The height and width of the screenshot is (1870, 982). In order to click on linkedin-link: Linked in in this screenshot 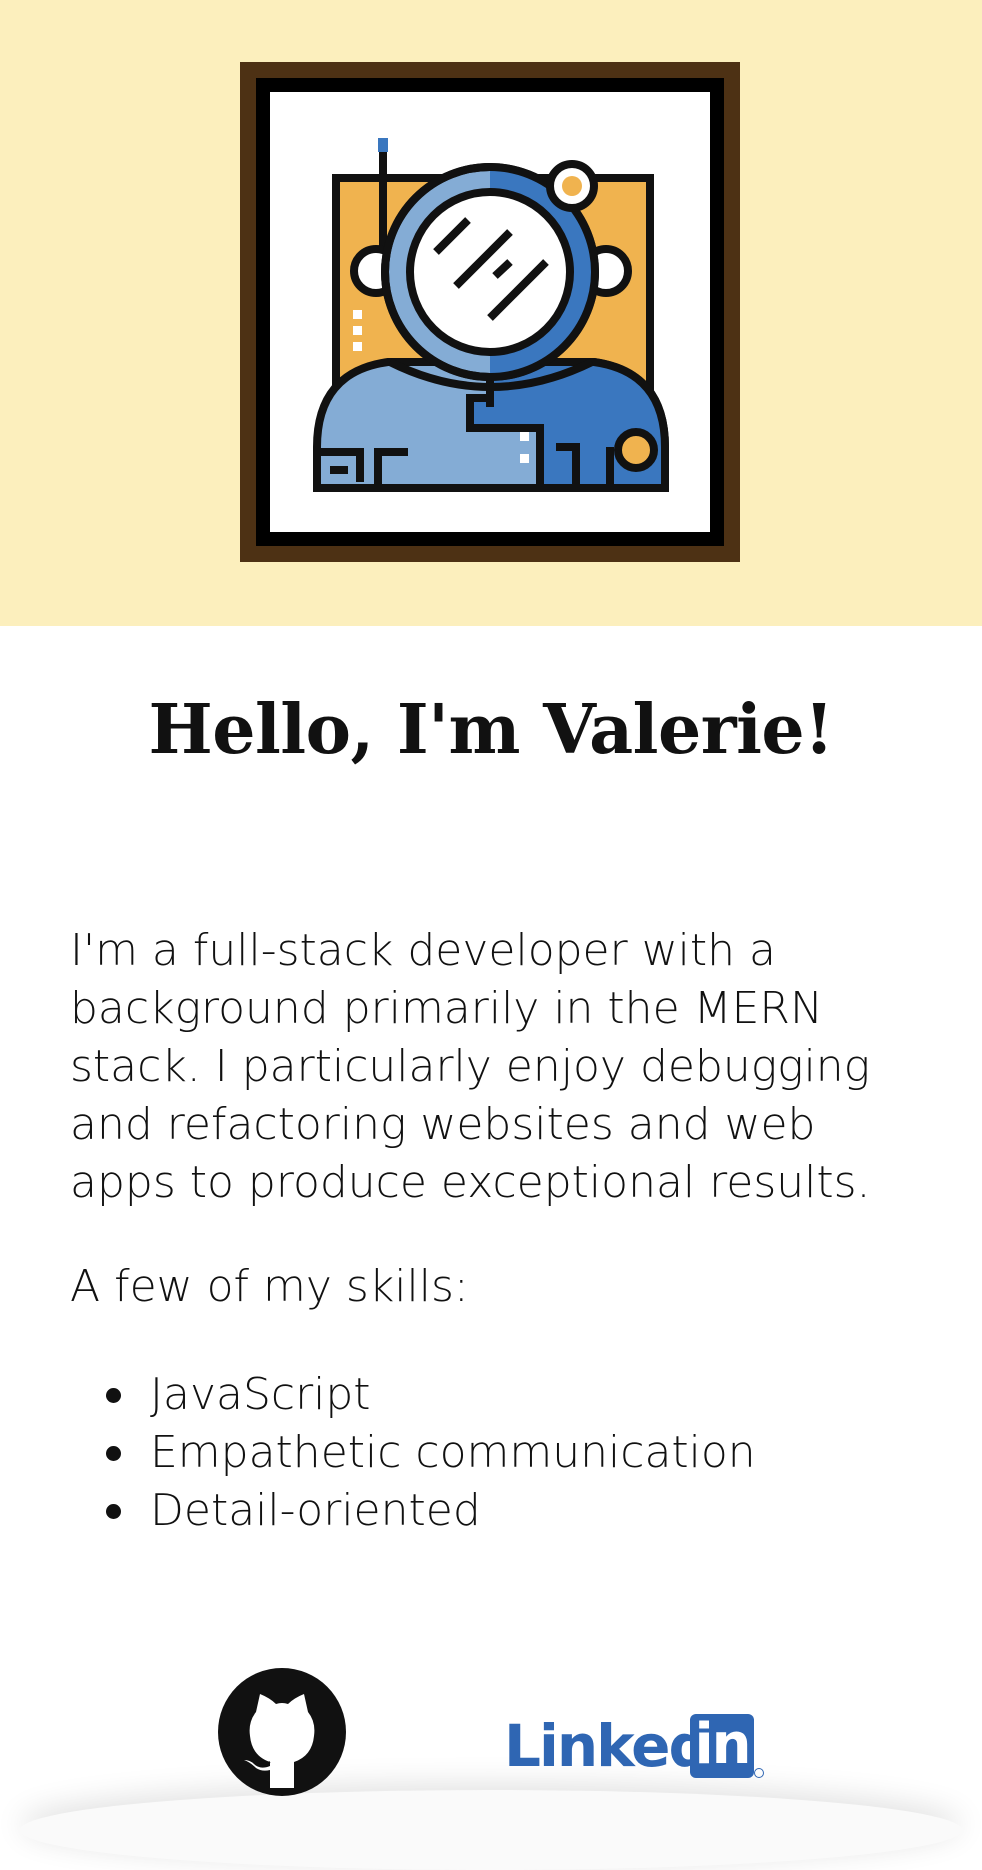, I will do `click(634, 1747)`.